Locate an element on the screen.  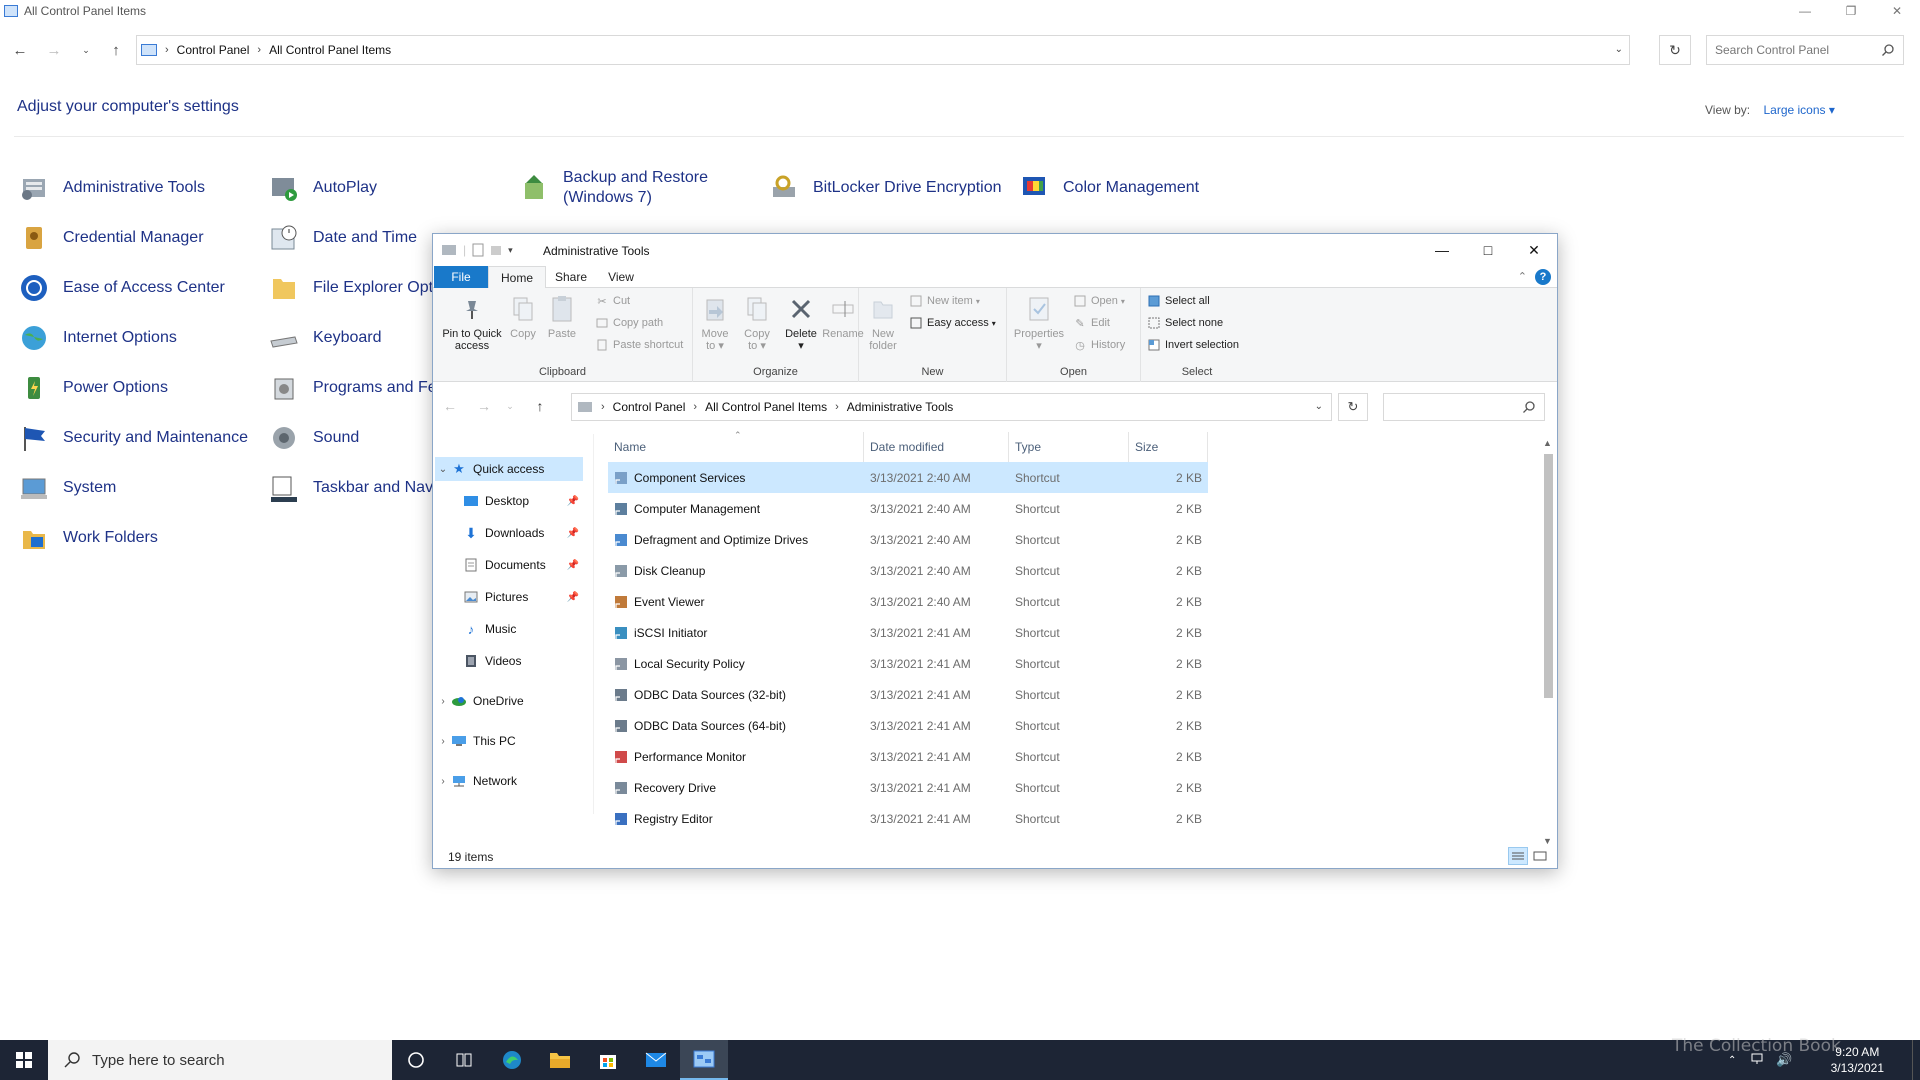
taskbar-search: Type here to search is located at coordinates (220, 1060).